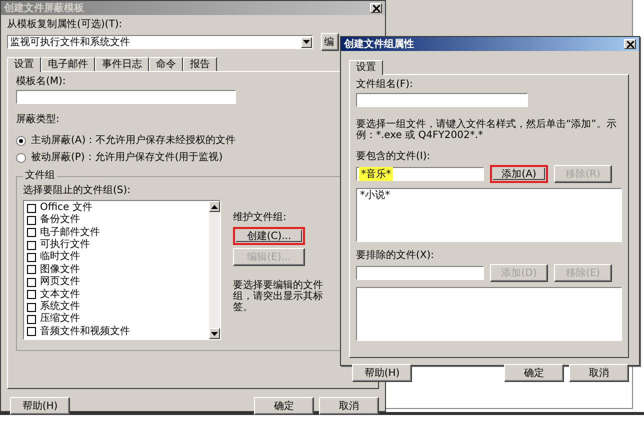 This screenshot has height=432, width=644. What do you see at coordinates (60, 220) in the screenshot?
I see `file-group-label: 备份文件` at bounding box center [60, 220].